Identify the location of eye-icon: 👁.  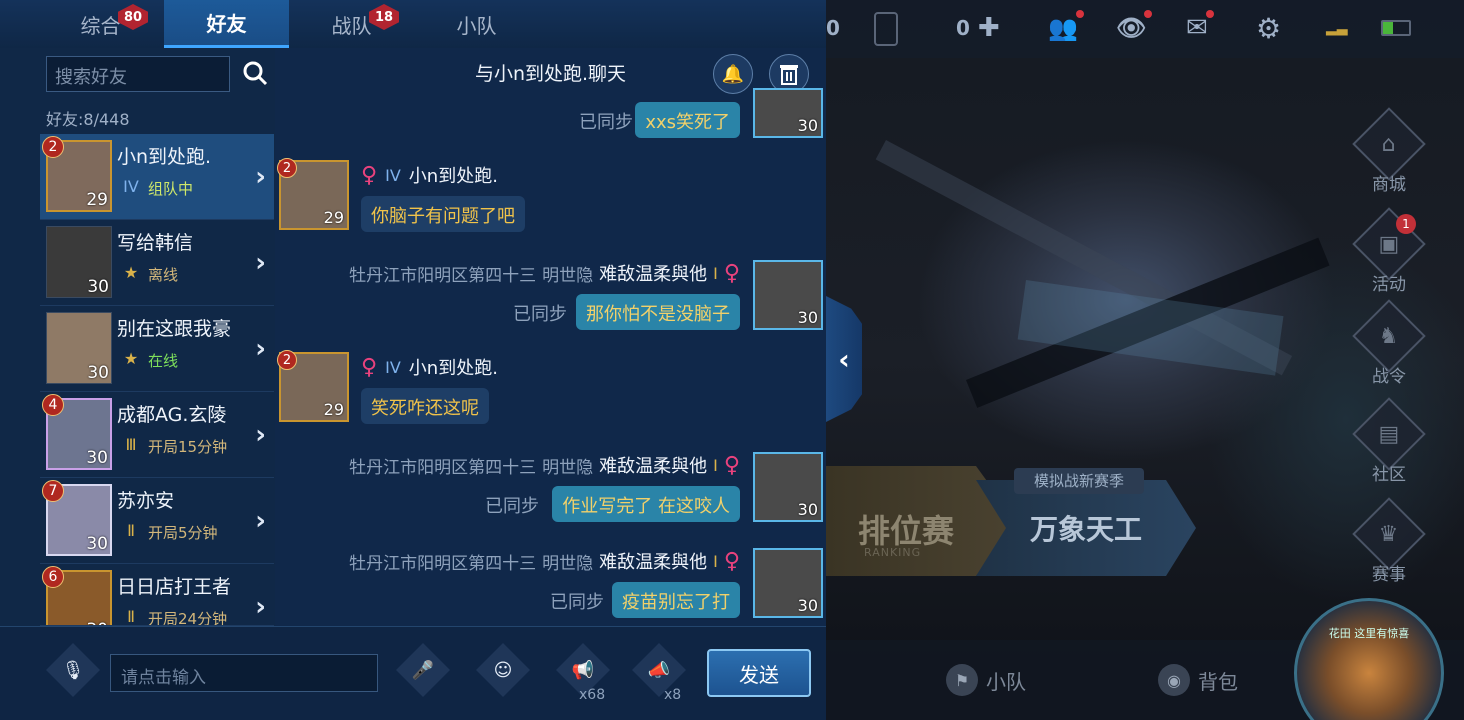
(1134, 27).